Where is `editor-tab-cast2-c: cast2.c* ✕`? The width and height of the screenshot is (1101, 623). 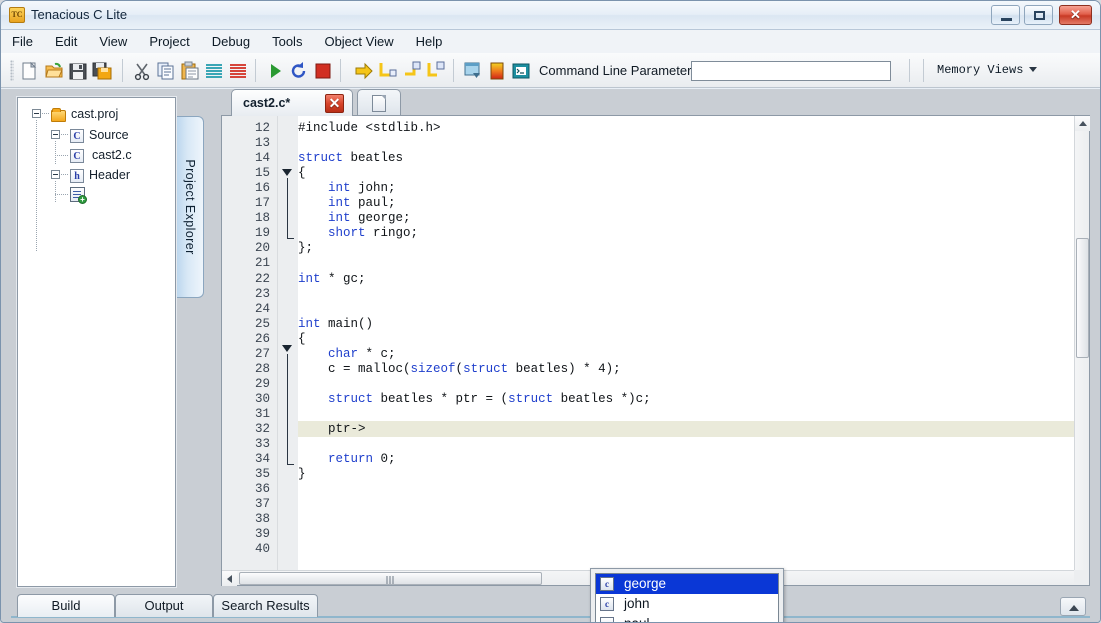
editor-tab-cast2-c: cast2.c* ✕ is located at coordinates (292, 102).